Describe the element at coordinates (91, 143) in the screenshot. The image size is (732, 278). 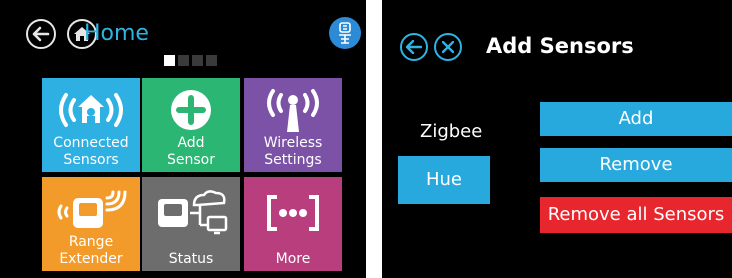
I see `tile-label: Connected` at that location.